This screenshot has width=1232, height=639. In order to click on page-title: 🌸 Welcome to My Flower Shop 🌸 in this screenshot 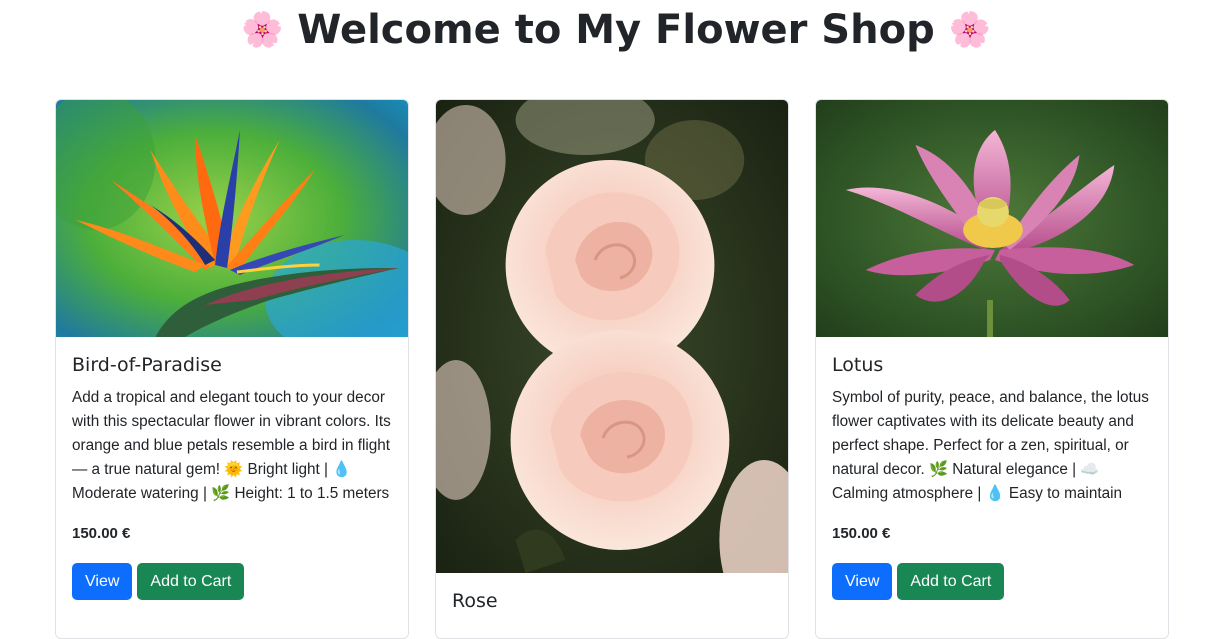, I will do `click(616, 30)`.